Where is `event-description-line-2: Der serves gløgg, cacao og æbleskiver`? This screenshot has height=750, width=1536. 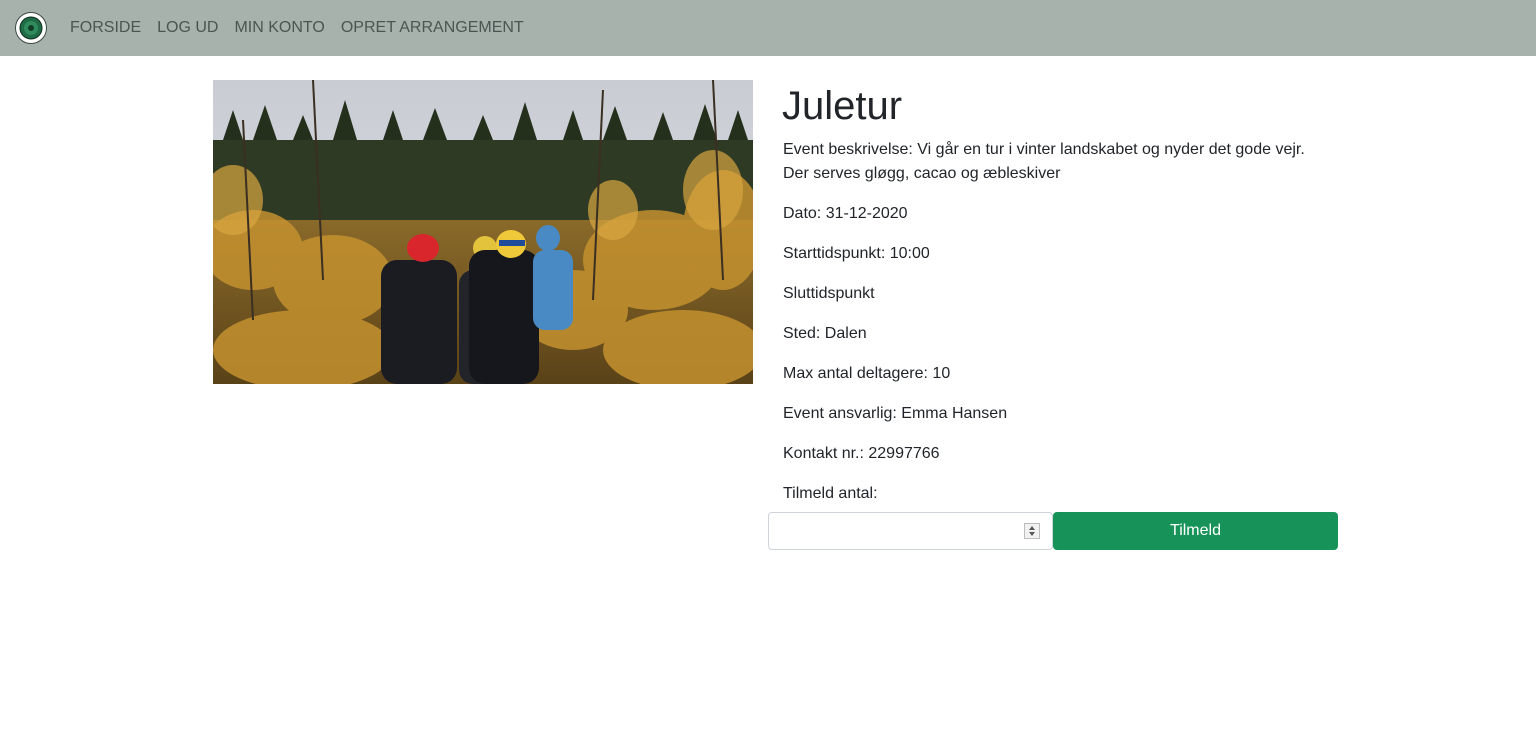 event-description-line-2: Der serves gløgg, cacao og æbleskiver is located at coordinates (922, 173).